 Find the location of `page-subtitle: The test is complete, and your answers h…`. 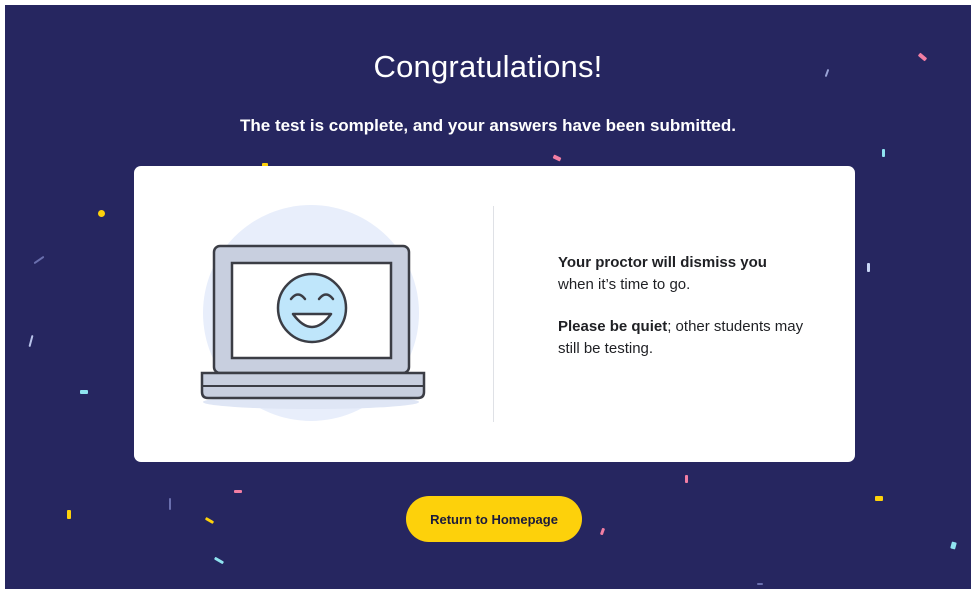

page-subtitle: The test is complete, and your answers h… is located at coordinates (488, 125).